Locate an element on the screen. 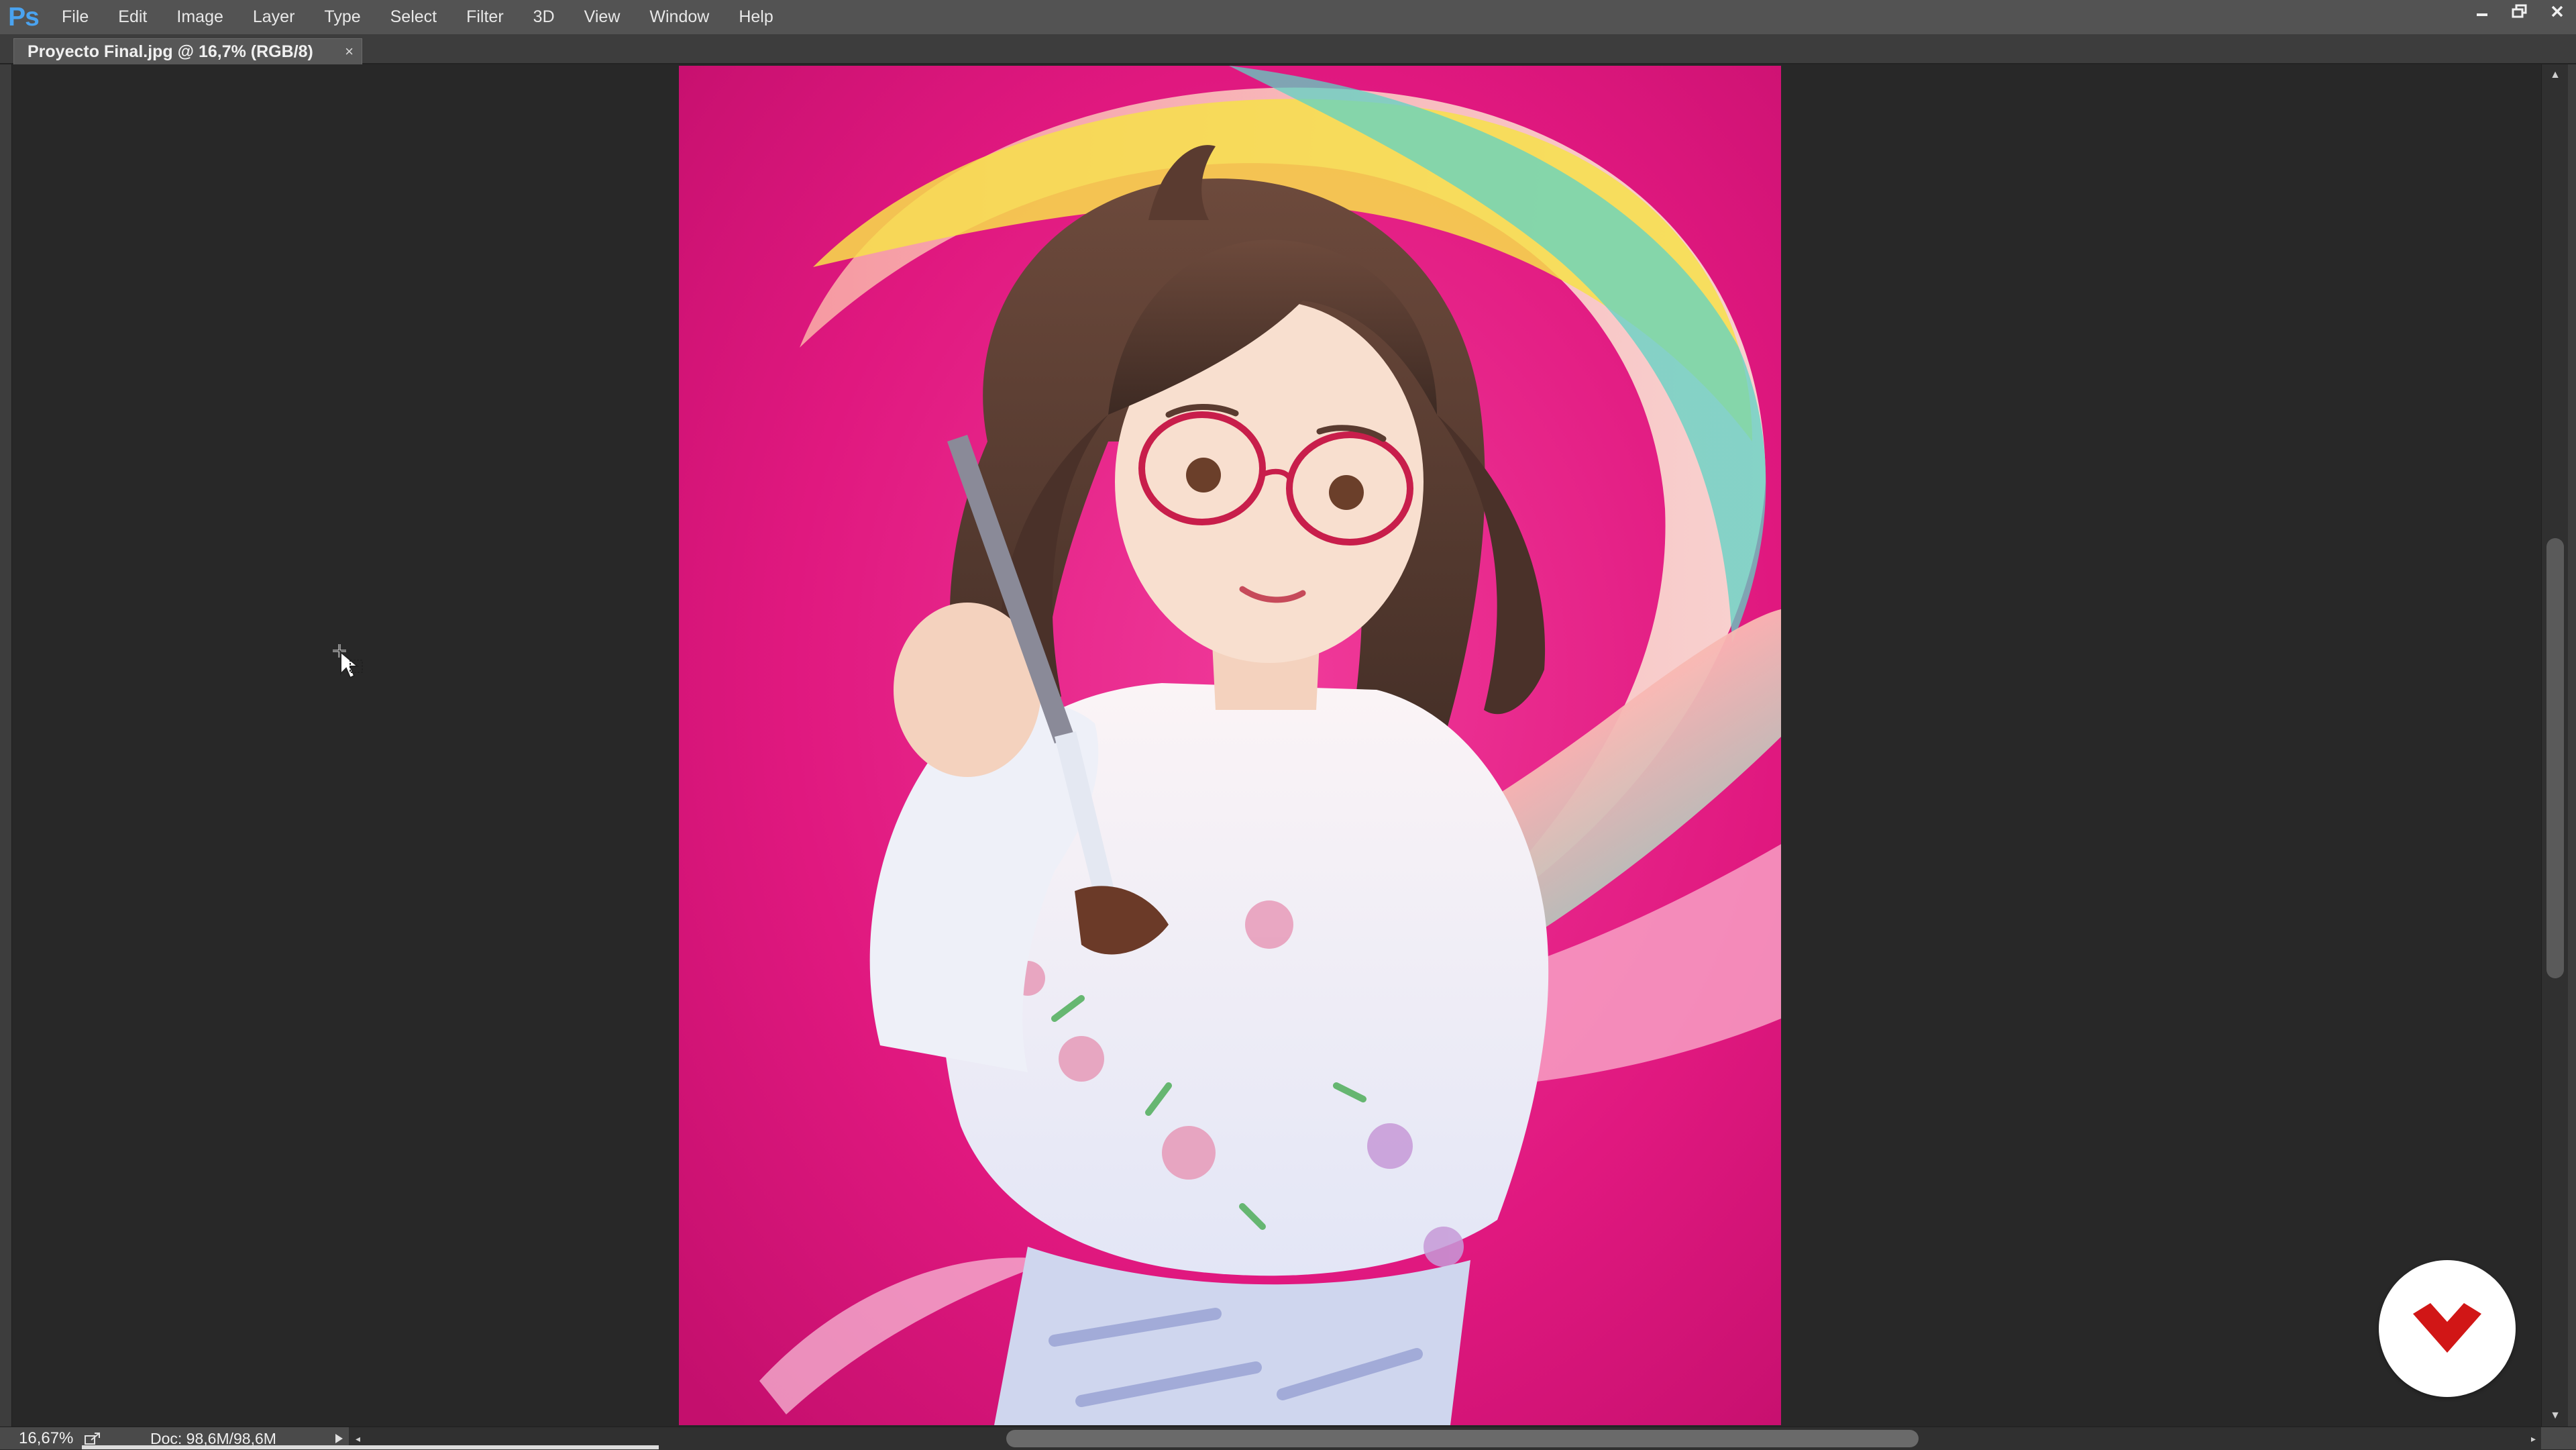  close-window-button is located at coordinates (2557, 11).